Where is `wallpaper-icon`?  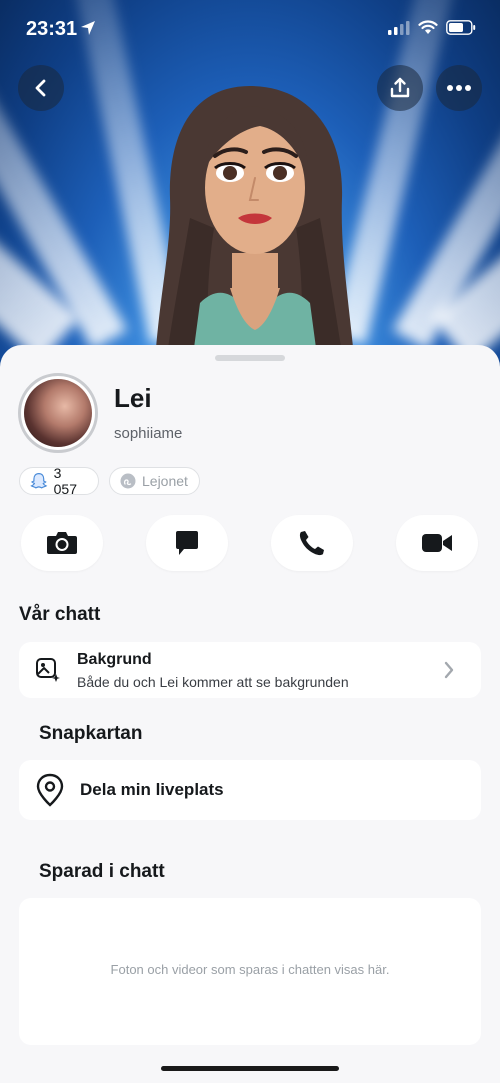
wallpaper-icon is located at coordinates (48, 672).